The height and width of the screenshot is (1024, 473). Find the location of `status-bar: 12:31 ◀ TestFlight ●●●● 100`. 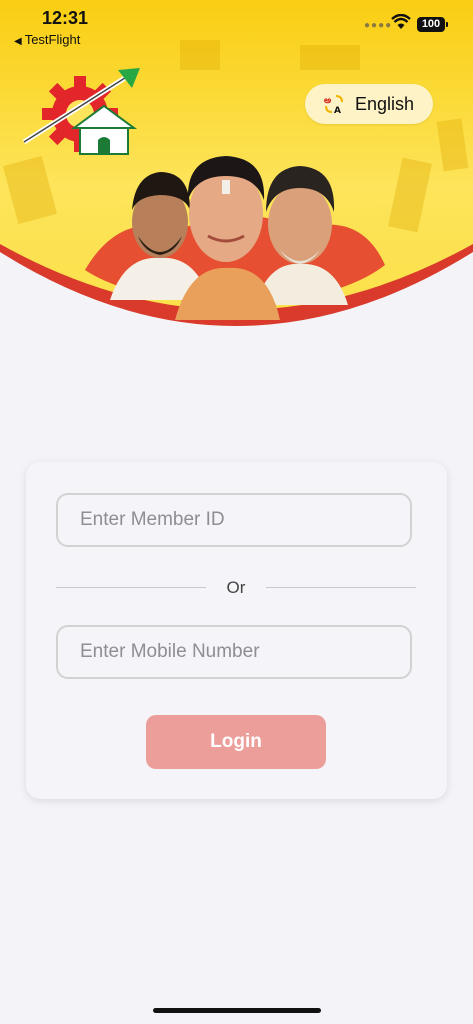

status-bar: 12:31 ◀ TestFlight ●●●● 100 is located at coordinates (236, 30).